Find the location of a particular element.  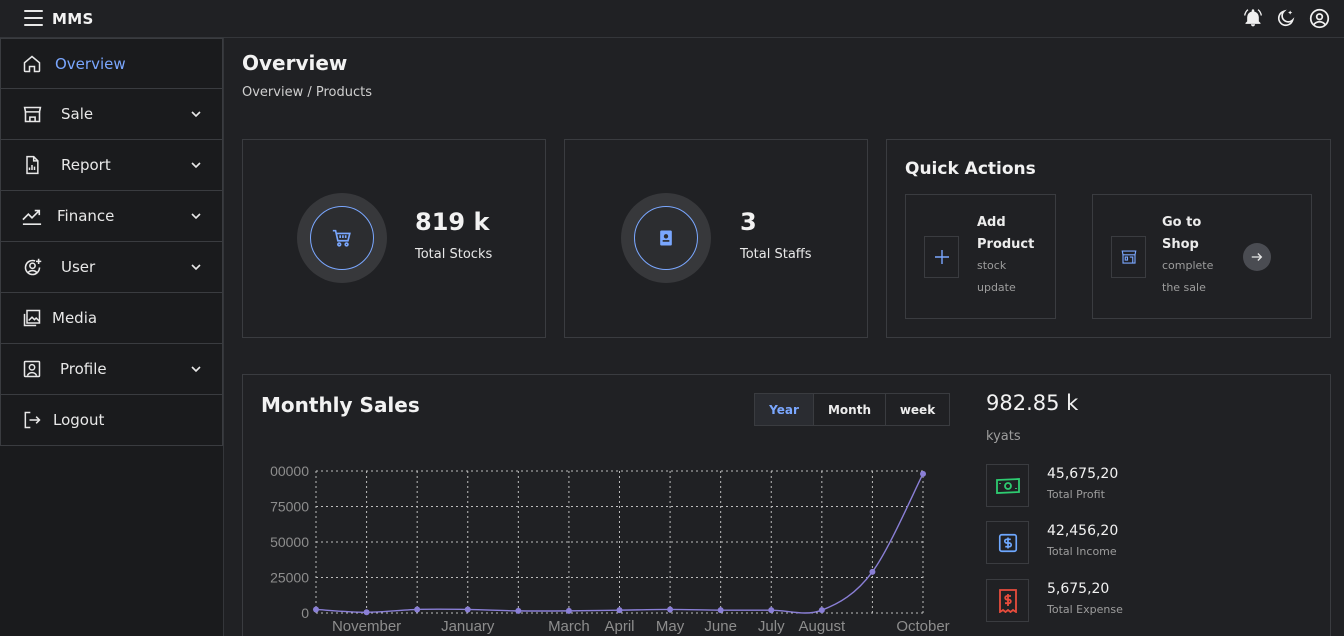

logout-icon is located at coordinates (32, 420).